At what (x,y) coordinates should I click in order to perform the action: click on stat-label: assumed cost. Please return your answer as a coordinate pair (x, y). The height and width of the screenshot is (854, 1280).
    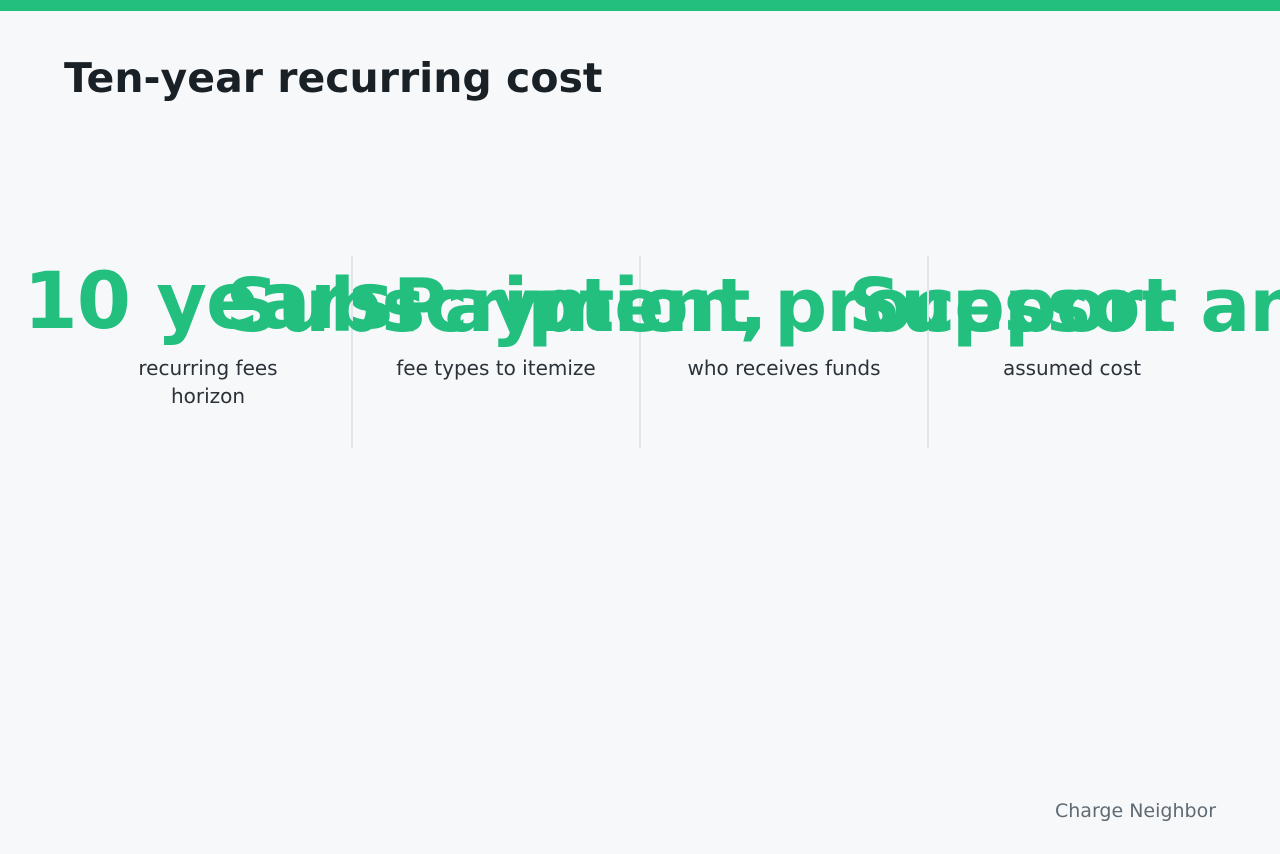
    Looking at the image, I should click on (1072, 368).